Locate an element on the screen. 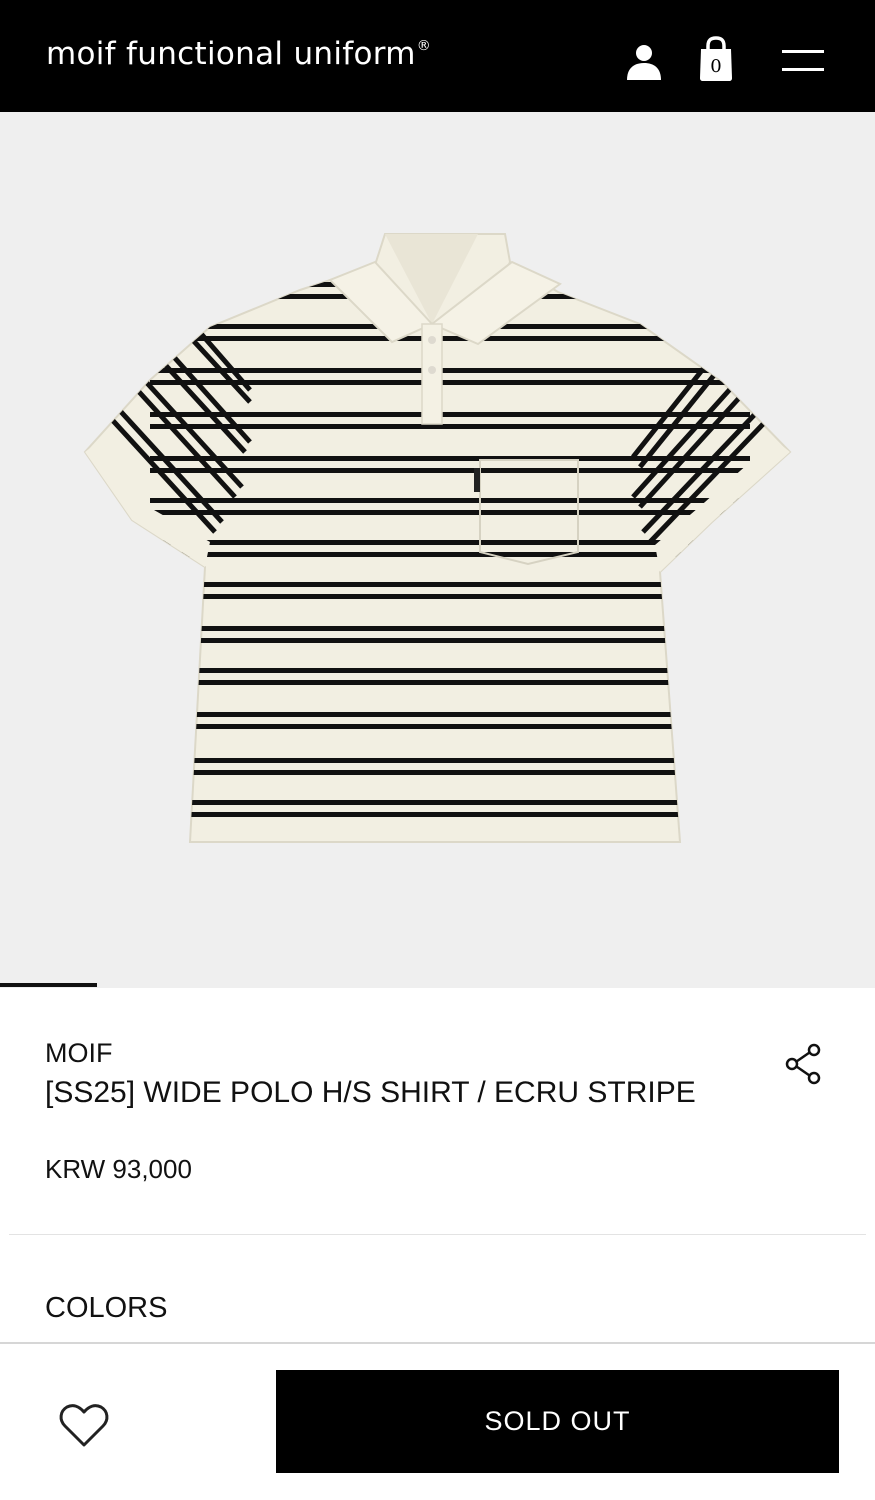 This screenshot has height=1500, width=875. site-header: moif functional uniform® 0 is located at coordinates (437, 56).